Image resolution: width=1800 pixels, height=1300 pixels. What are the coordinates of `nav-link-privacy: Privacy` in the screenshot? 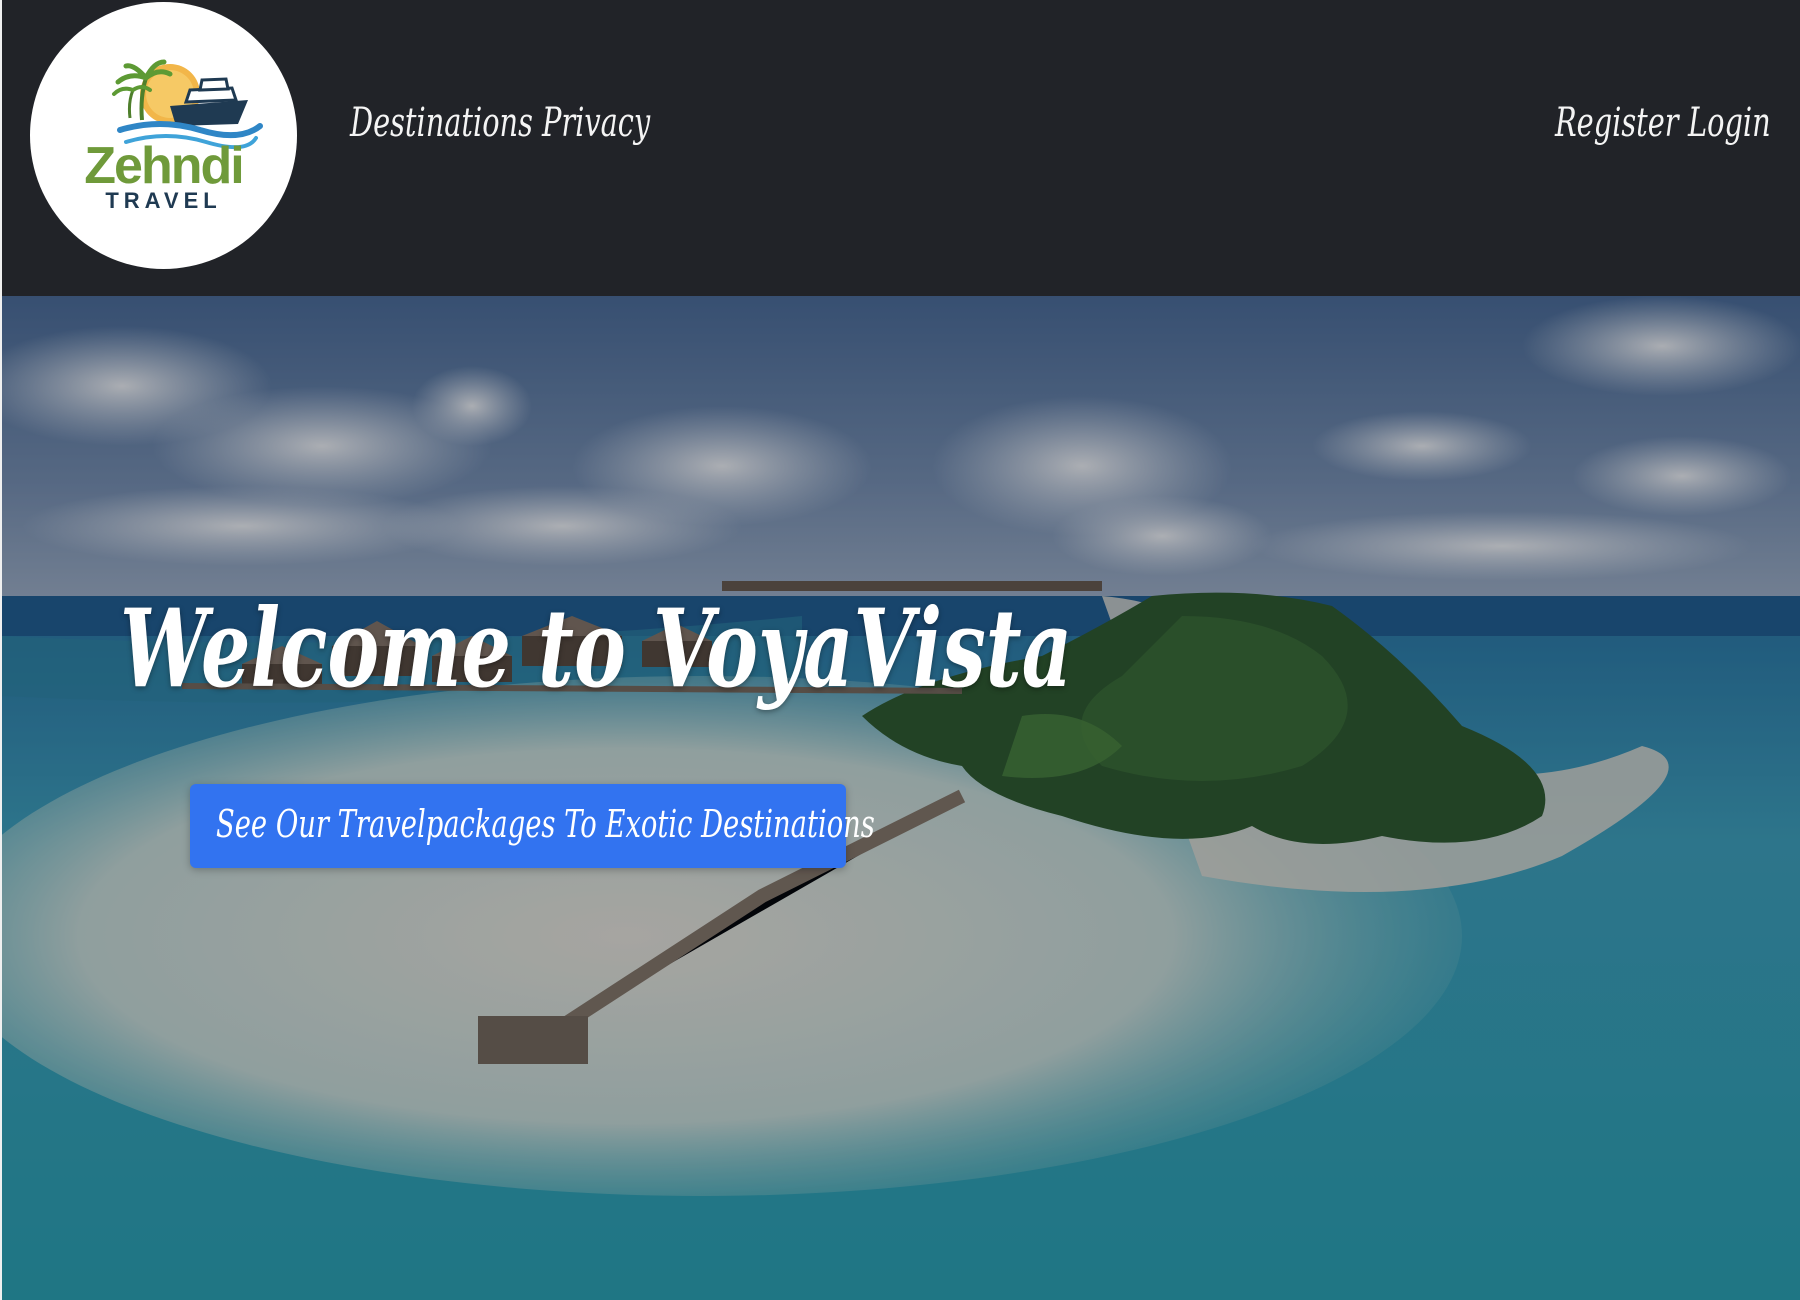 It's located at (596, 123).